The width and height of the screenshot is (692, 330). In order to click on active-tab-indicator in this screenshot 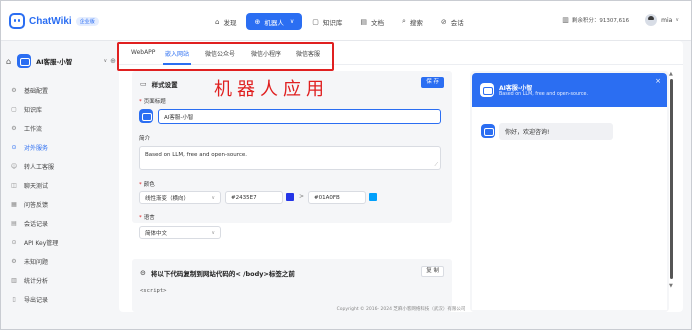, I will do `click(177, 64)`.